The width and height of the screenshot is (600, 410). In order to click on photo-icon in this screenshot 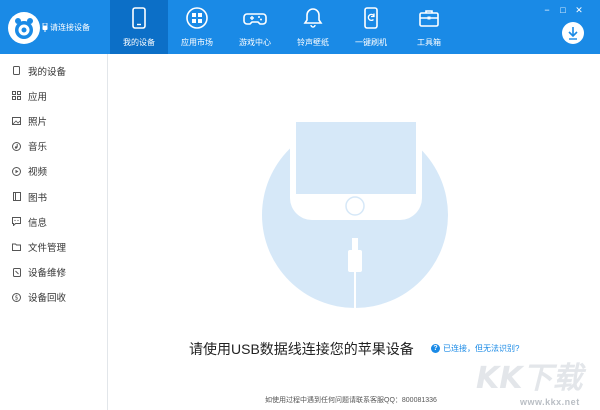, I will do `click(16, 120)`.